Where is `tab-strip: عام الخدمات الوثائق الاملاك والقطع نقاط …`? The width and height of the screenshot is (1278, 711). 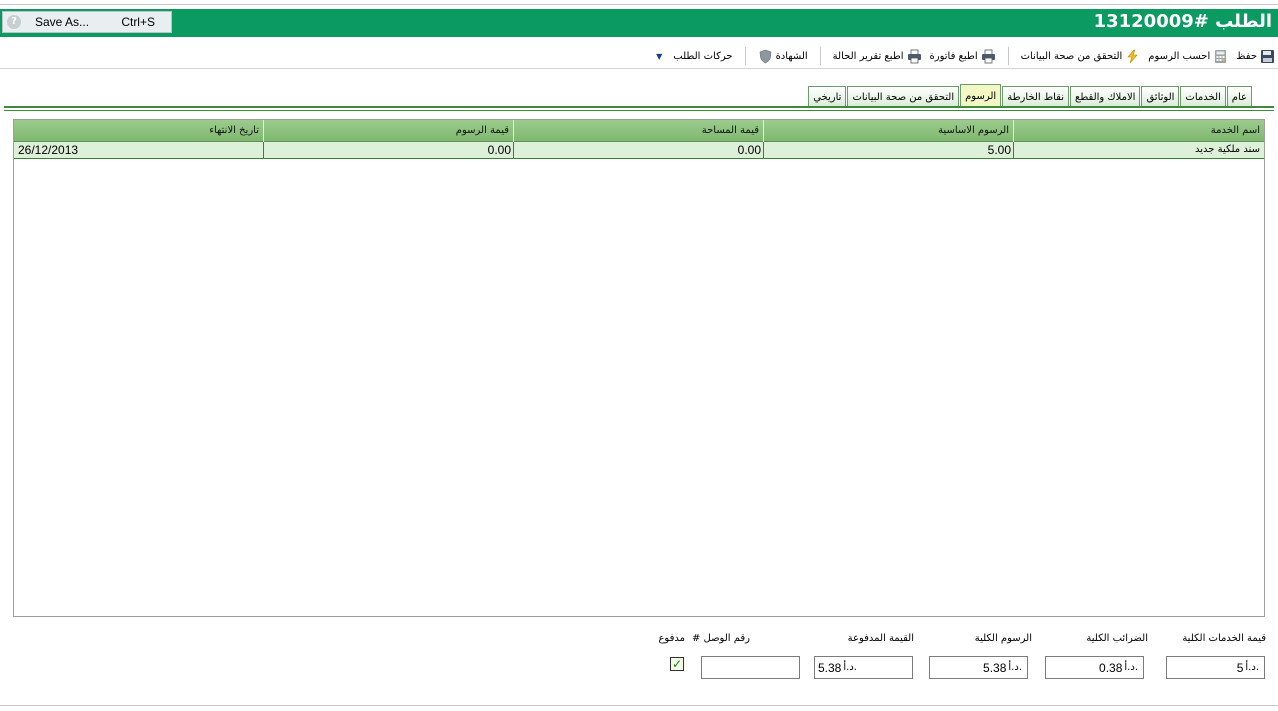 tab-strip: عام الخدمات الوثائق الاملاك والقطع نقاط … is located at coordinates (1029, 95).